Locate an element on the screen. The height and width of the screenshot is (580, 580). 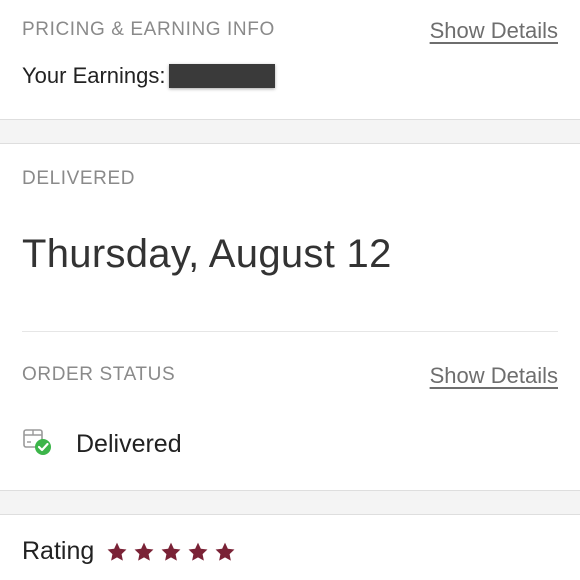
rating-section: Rating is located at coordinates (131, 551).